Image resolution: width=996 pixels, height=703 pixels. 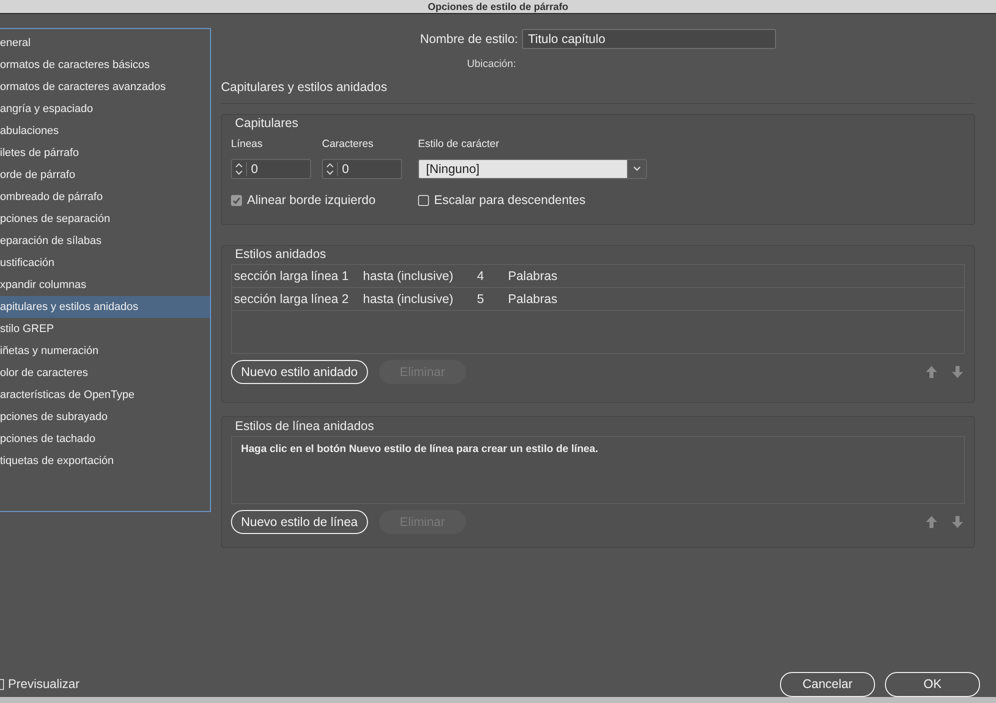 I want to click on category-item: ormatos de caracteres avanzados, so click(x=105, y=87).